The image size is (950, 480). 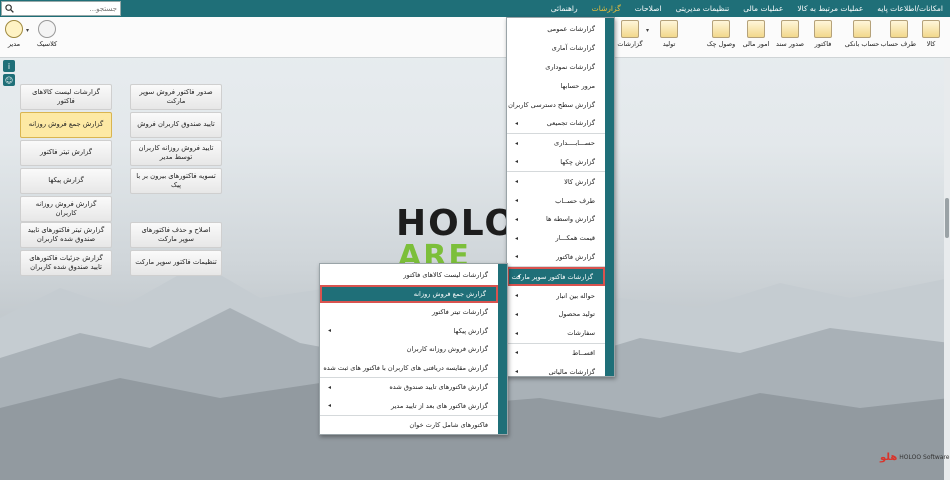 What do you see at coordinates (552, 276) in the screenshot?
I see `reports-menu-item-label: گزارشات فاکتور سوپر مارکت` at bounding box center [552, 276].